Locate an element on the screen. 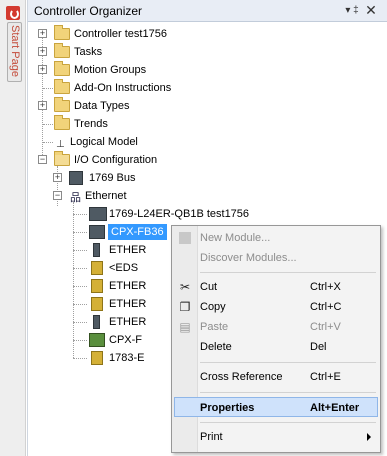  new-module-icon is located at coordinates (185, 238).